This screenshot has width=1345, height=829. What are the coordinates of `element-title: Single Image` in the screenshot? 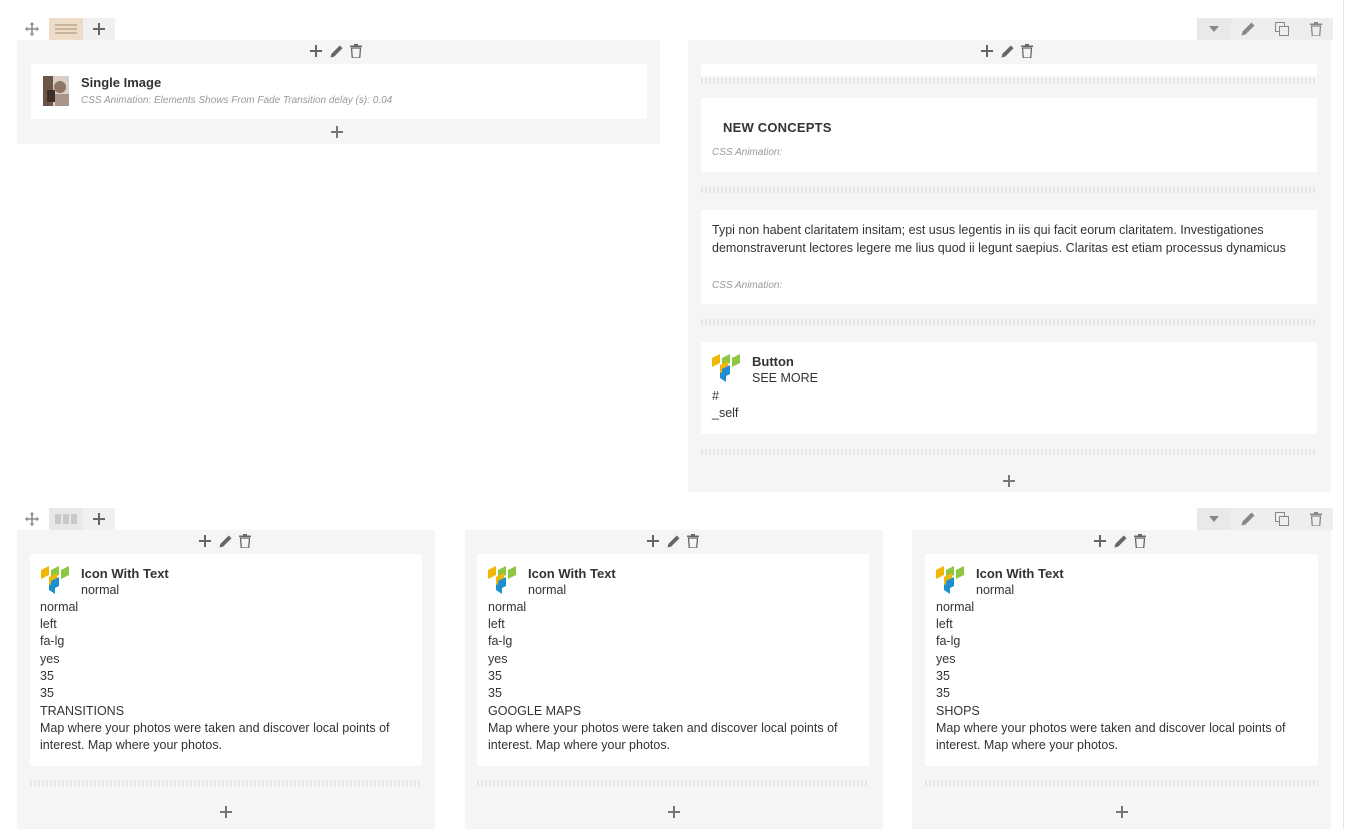 It's located at (121, 82).